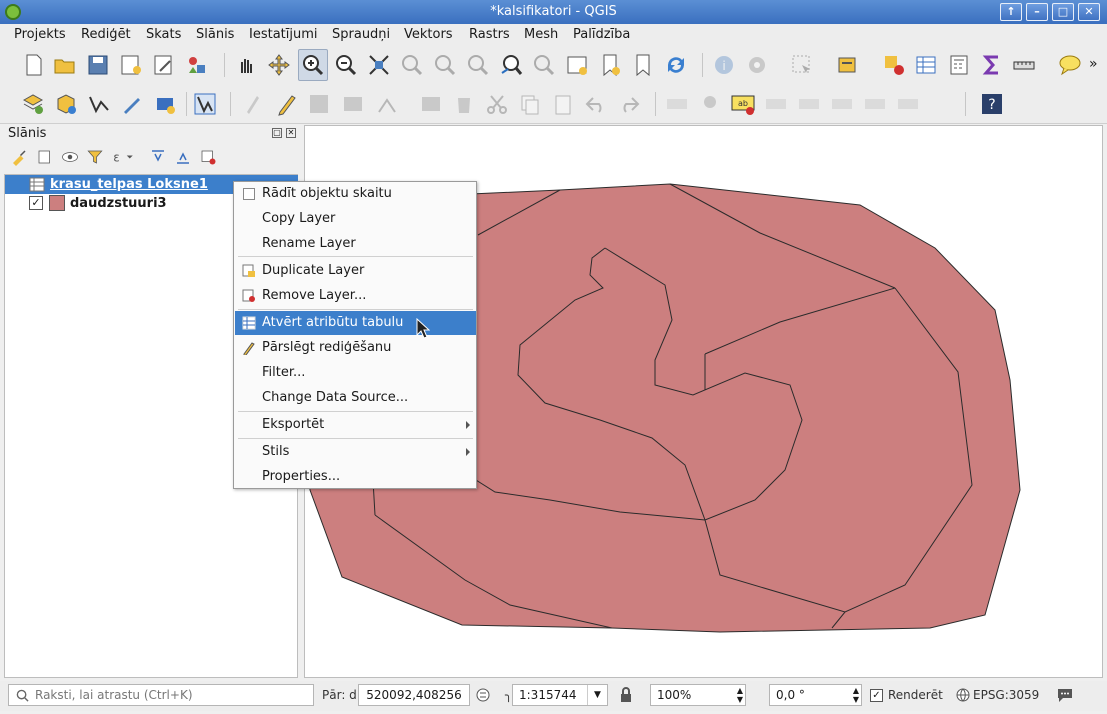  I want to click on georeferencer-icon, so click(205, 104).